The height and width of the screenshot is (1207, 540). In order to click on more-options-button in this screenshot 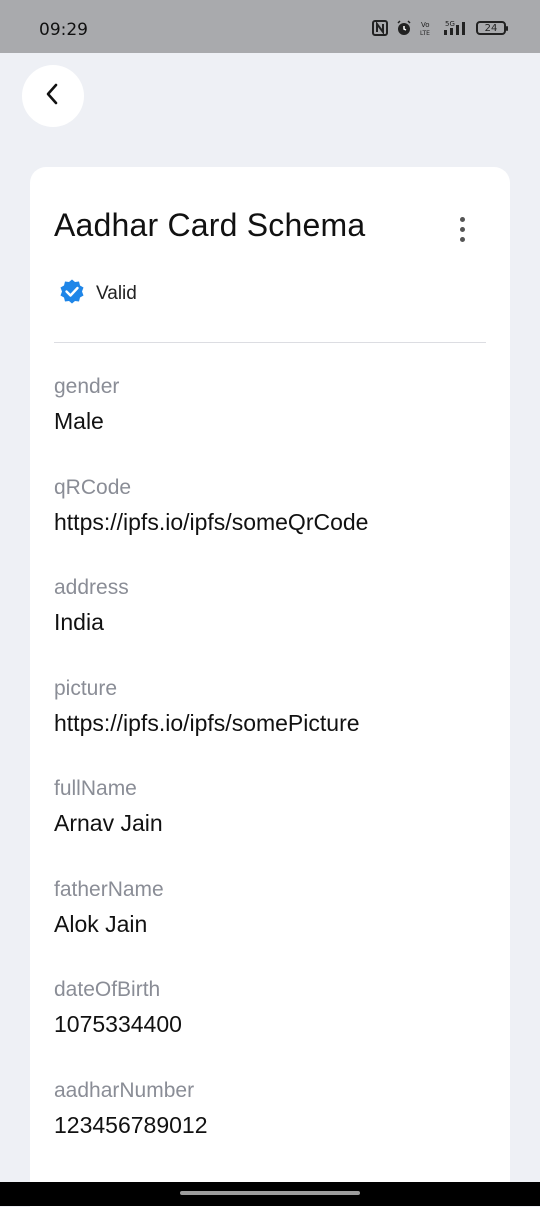, I will do `click(462, 229)`.